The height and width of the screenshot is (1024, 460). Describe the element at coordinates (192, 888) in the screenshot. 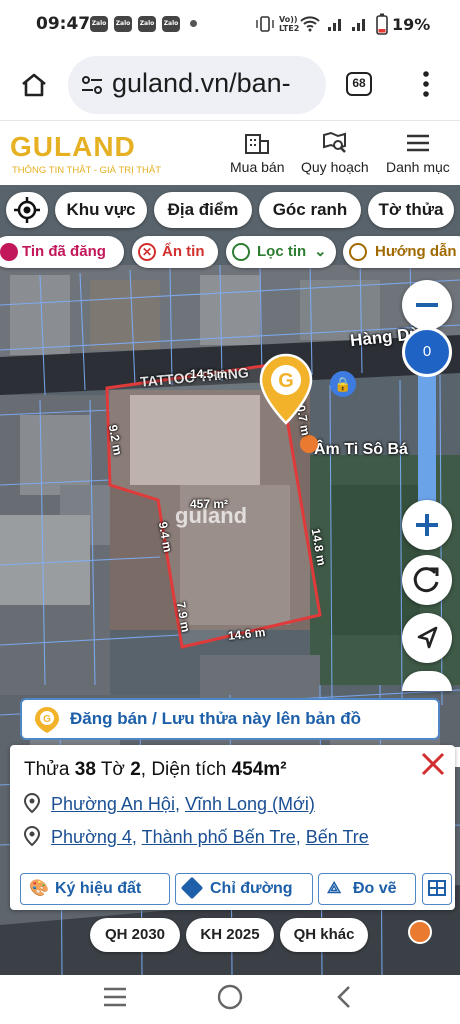

I see `directions-icon` at that location.